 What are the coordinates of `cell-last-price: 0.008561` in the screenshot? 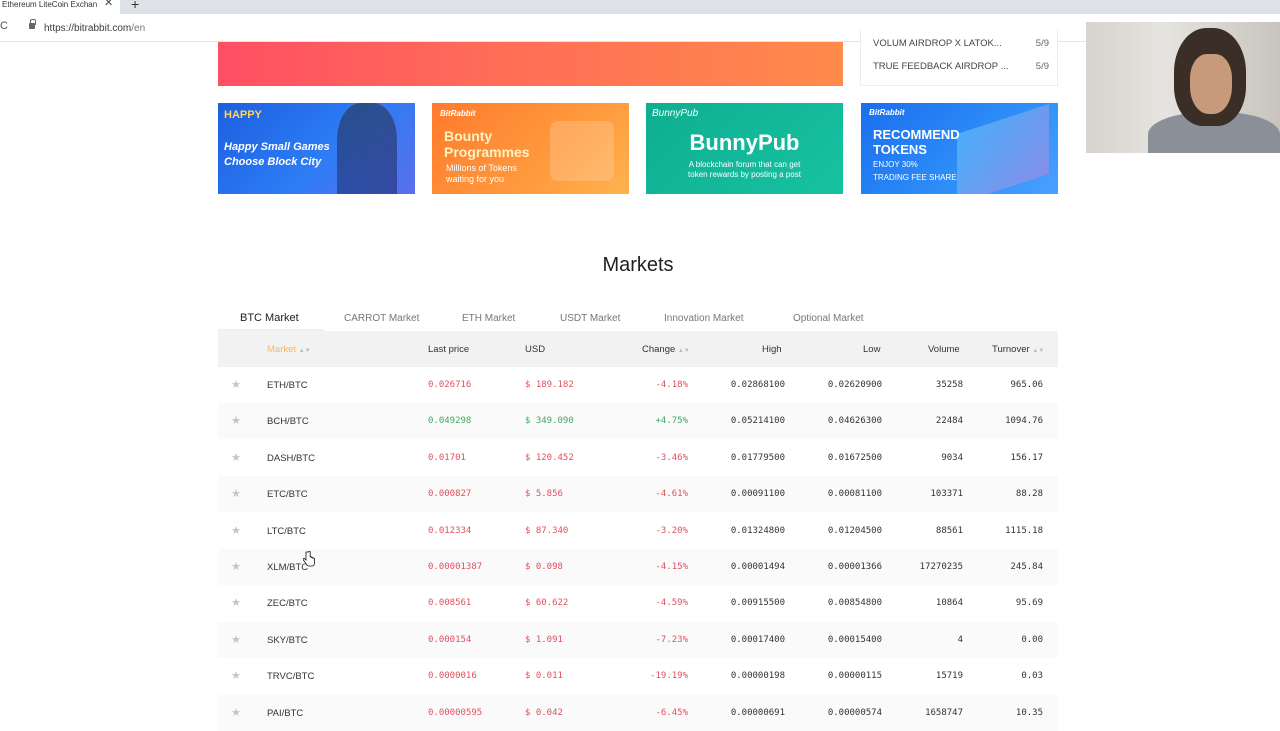 It's located at (450, 603).